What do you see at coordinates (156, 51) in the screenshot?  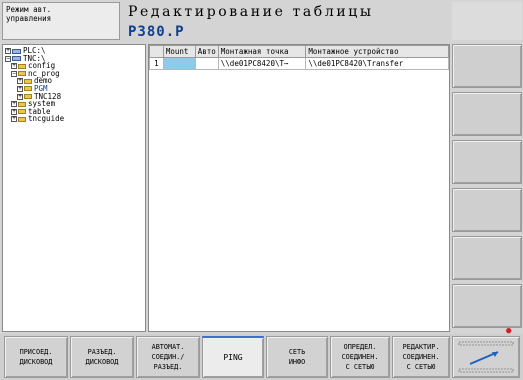 I see `column-header-index` at bounding box center [156, 51].